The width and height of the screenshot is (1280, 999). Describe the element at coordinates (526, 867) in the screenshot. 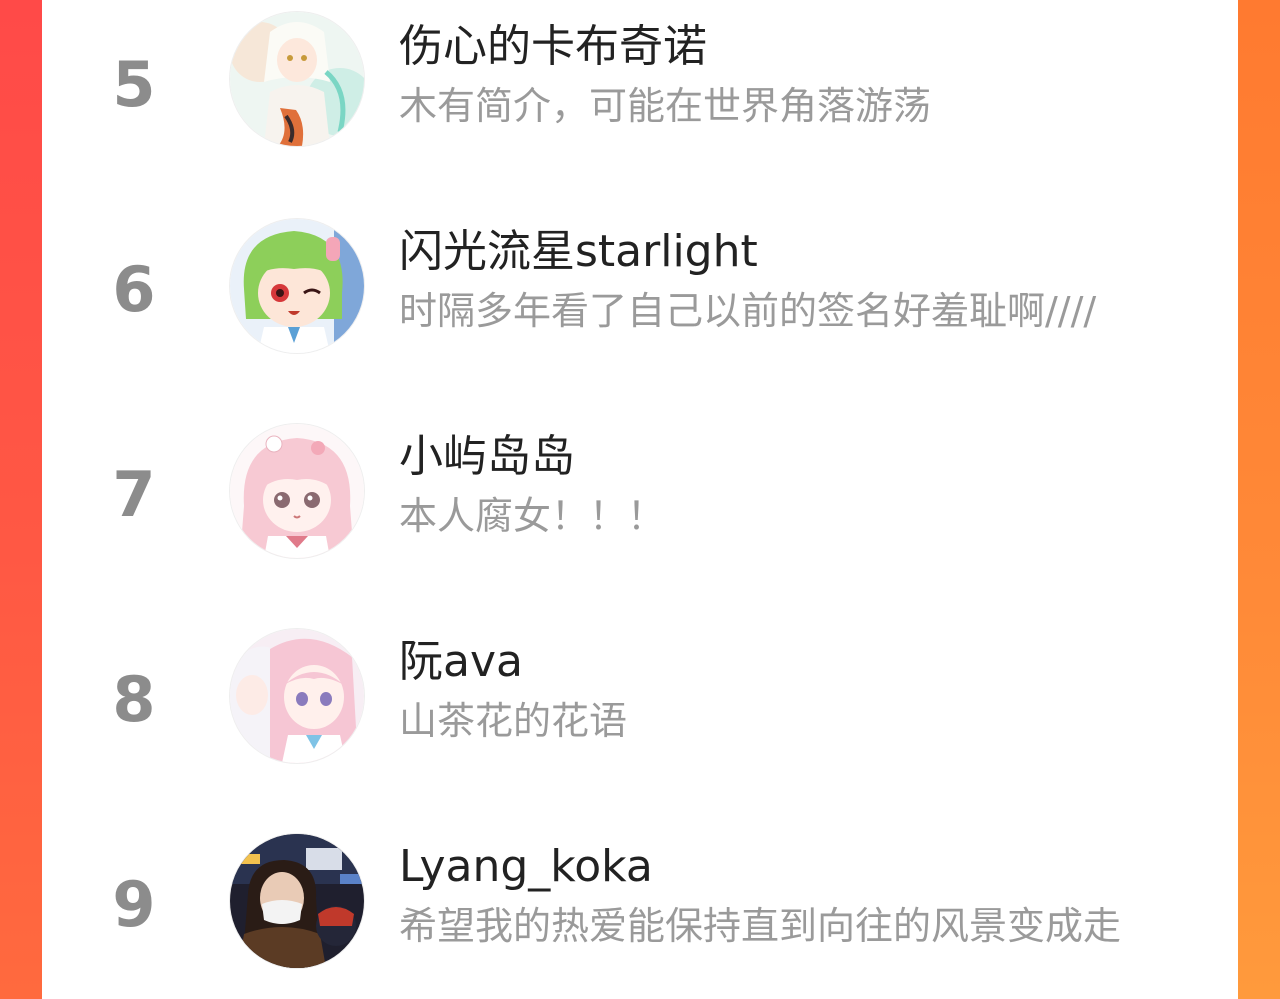

I see `user-name: Lyang_koka` at that location.